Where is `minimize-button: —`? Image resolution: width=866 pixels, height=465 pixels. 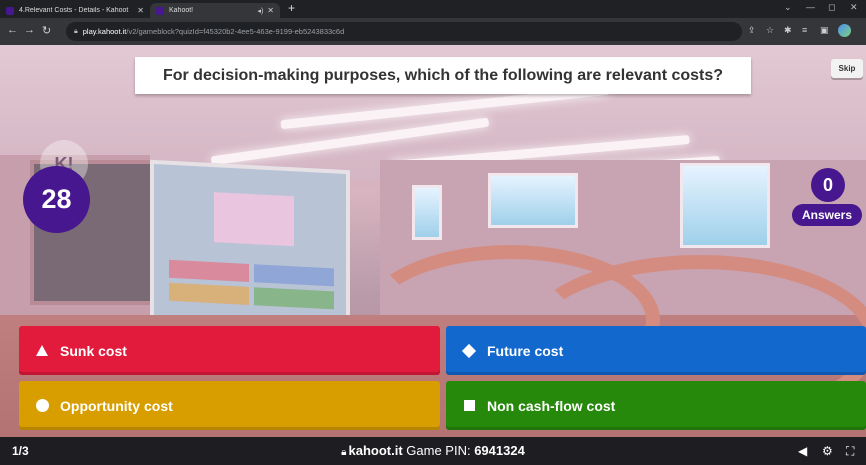
minimize-button: — is located at coordinates (810, 7).